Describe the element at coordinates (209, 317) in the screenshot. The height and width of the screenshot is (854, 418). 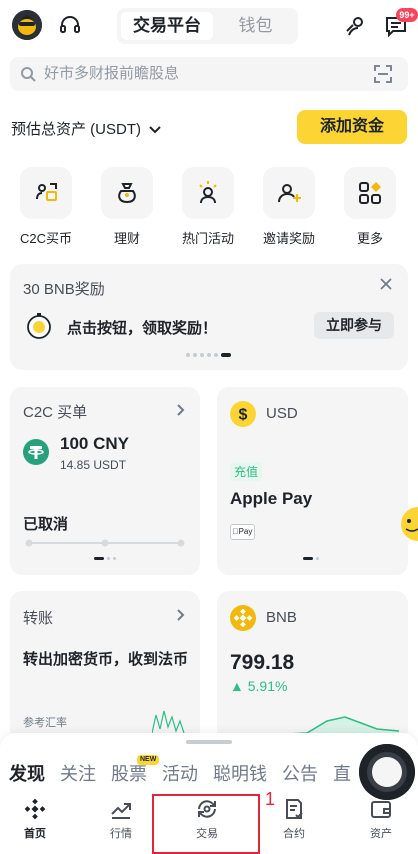
I see `reward-card: 30 BNB奖励 点击按钮，领取奖励！ 立即参与` at that location.